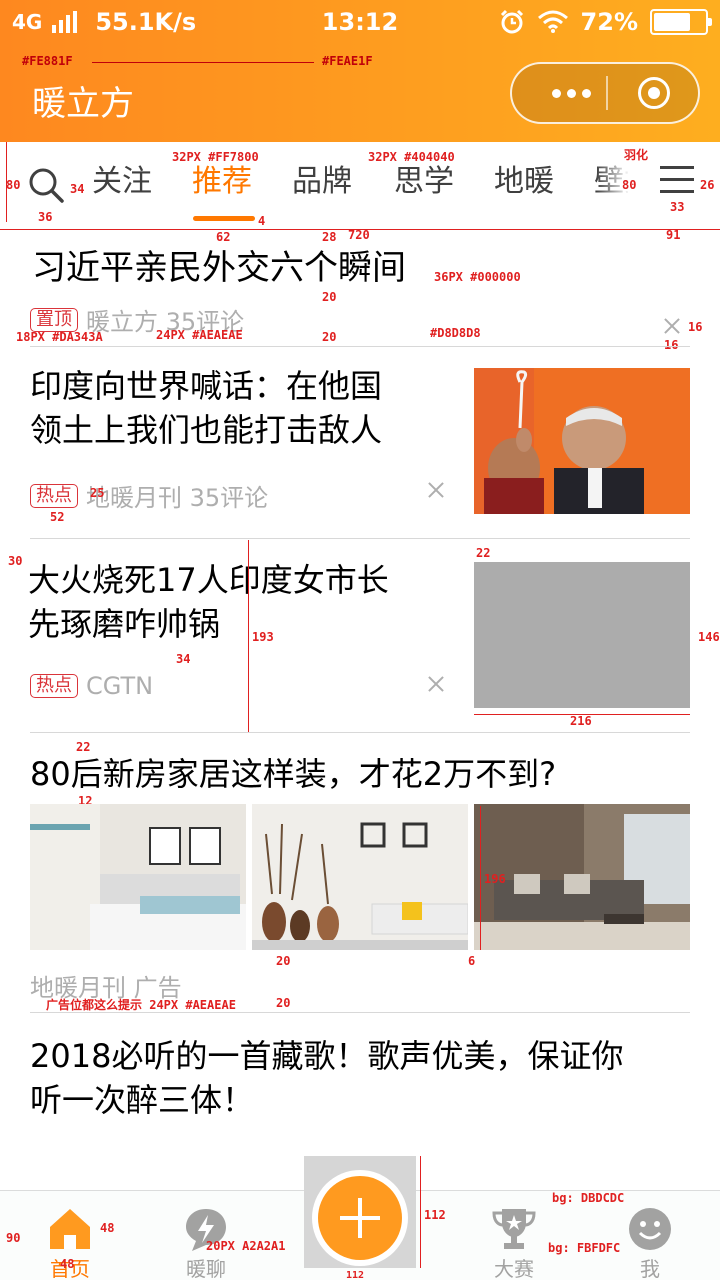  Describe the element at coordinates (199, 335) in the screenshot. I see `anno-meta: 24PX #AEAEAE` at that location.